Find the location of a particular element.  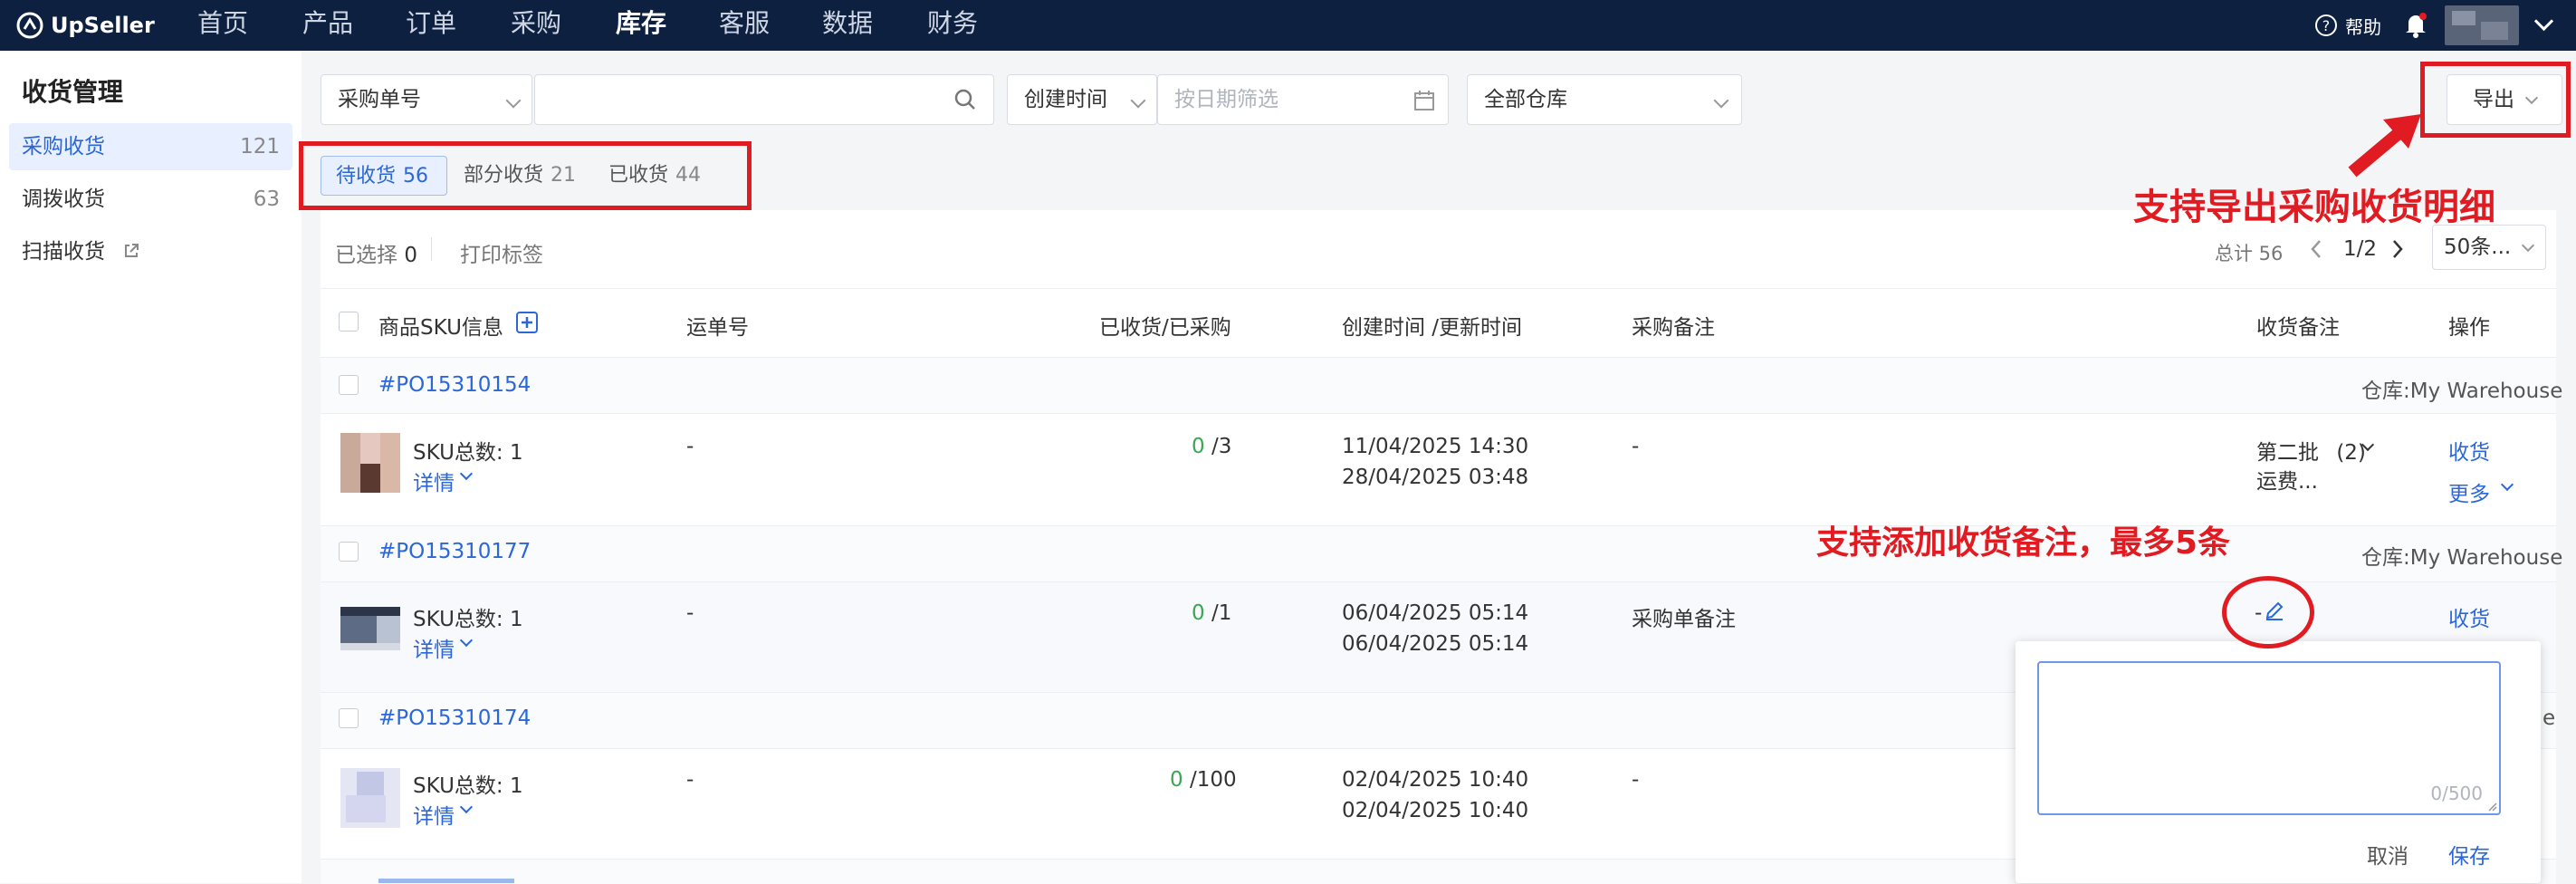

selected-value: 0 is located at coordinates (410, 255).